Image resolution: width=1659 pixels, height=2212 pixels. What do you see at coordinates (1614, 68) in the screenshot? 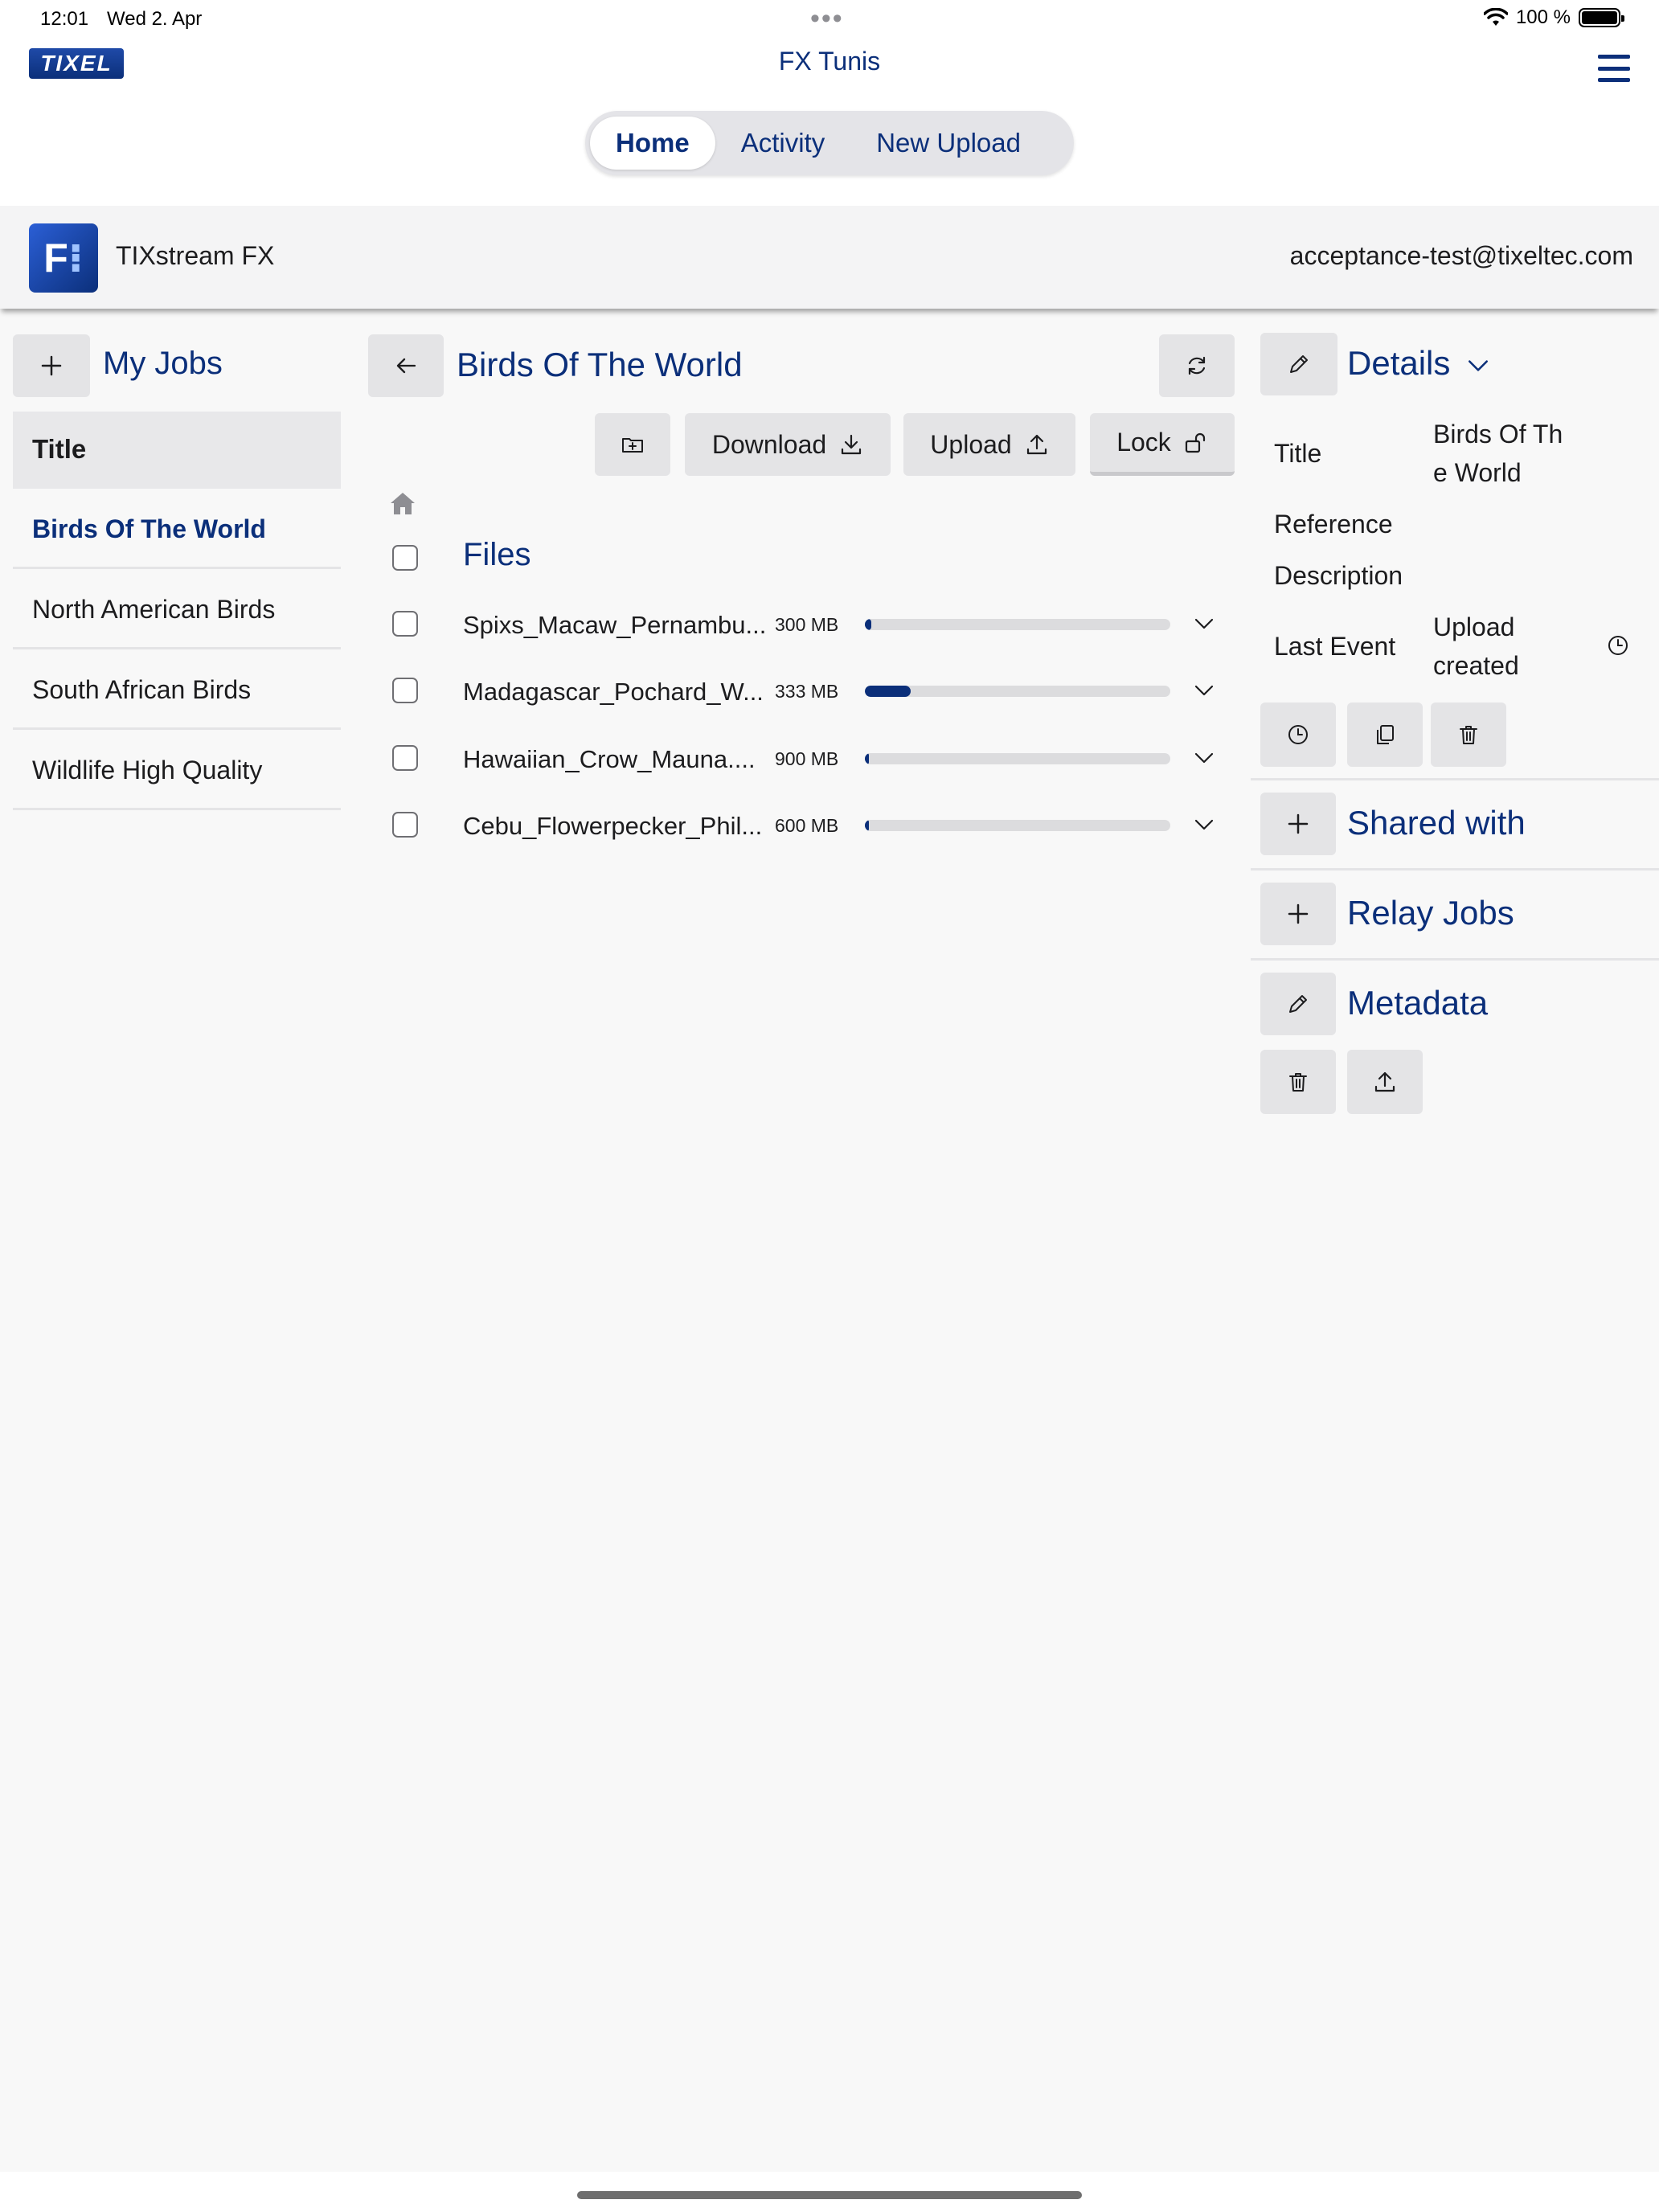
I see `hamburger-menu-icon` at bounding box center [1614, 68].